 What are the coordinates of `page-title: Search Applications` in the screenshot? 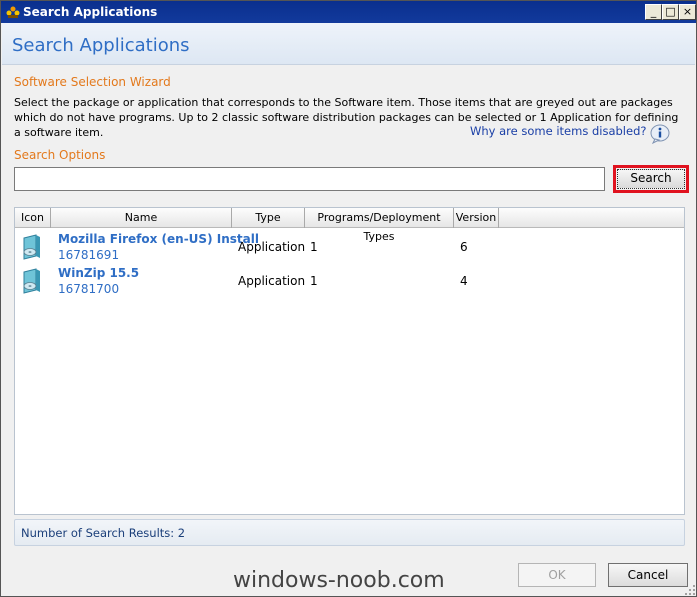 It's located at (101, 45).